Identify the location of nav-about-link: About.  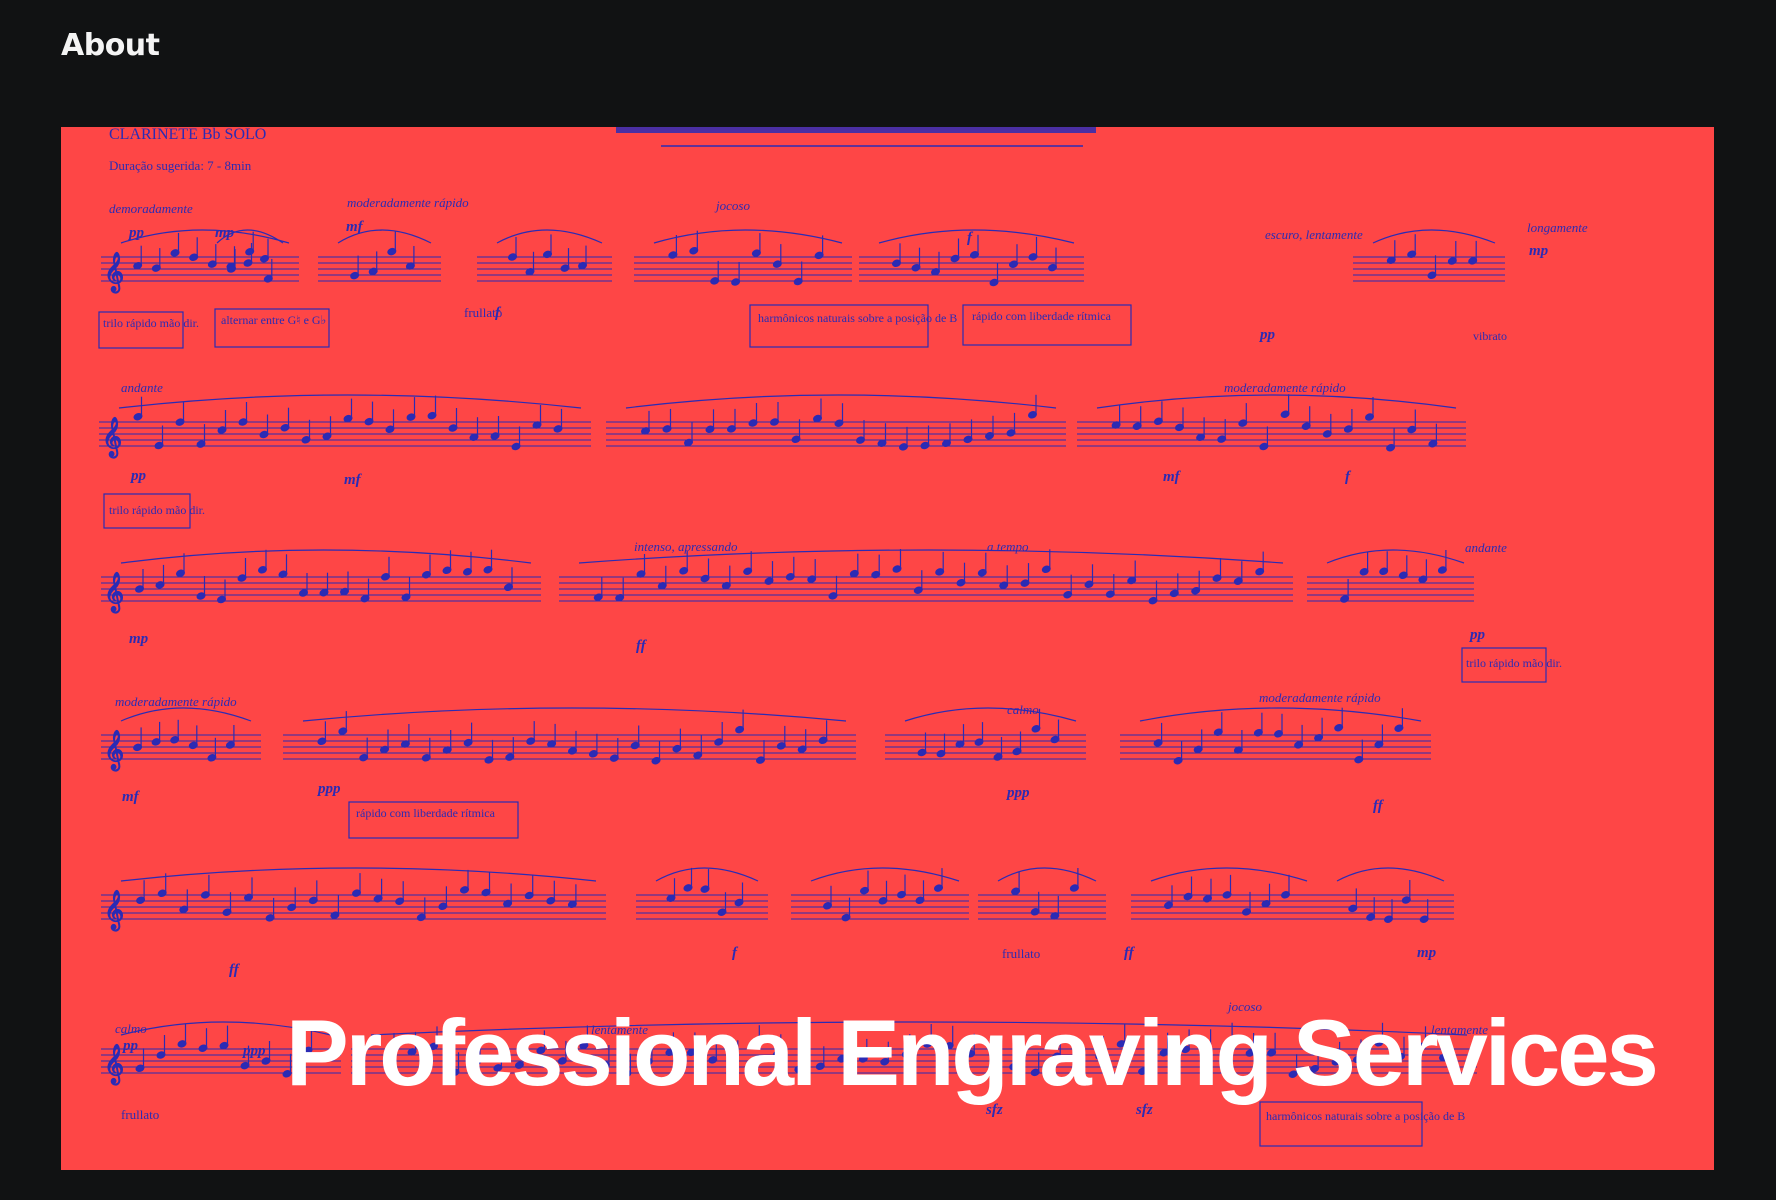
(110, 45).